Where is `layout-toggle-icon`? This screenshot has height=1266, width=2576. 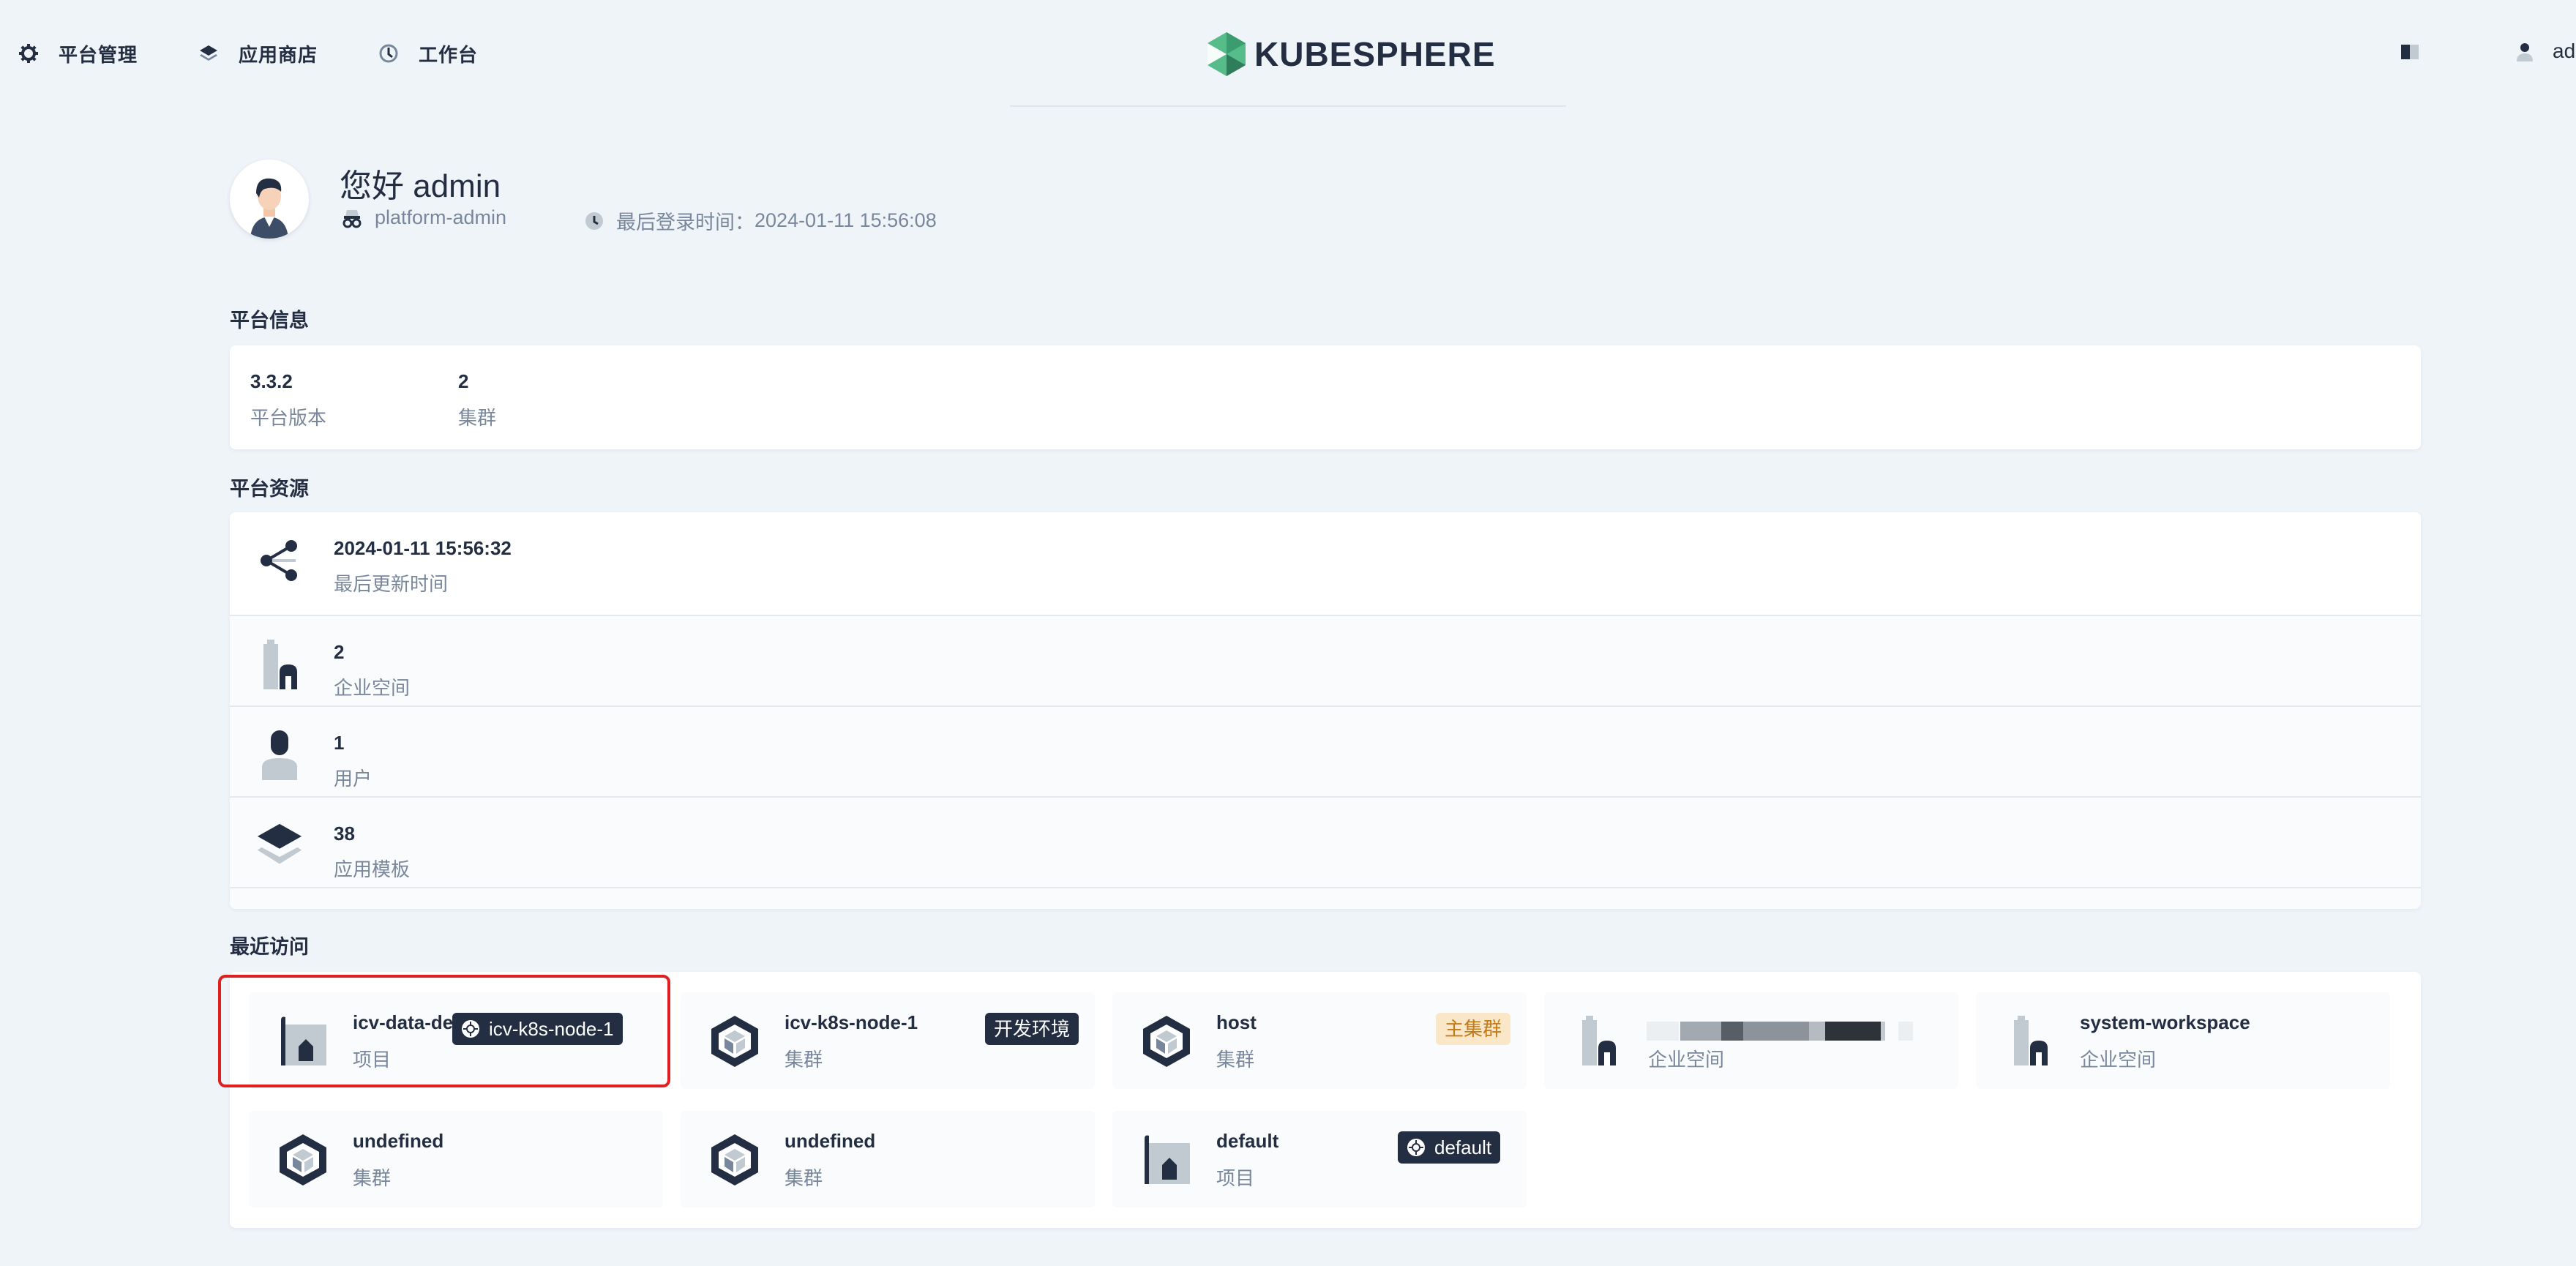 layout-toggle-icon is located at coordinates (2410, 54).